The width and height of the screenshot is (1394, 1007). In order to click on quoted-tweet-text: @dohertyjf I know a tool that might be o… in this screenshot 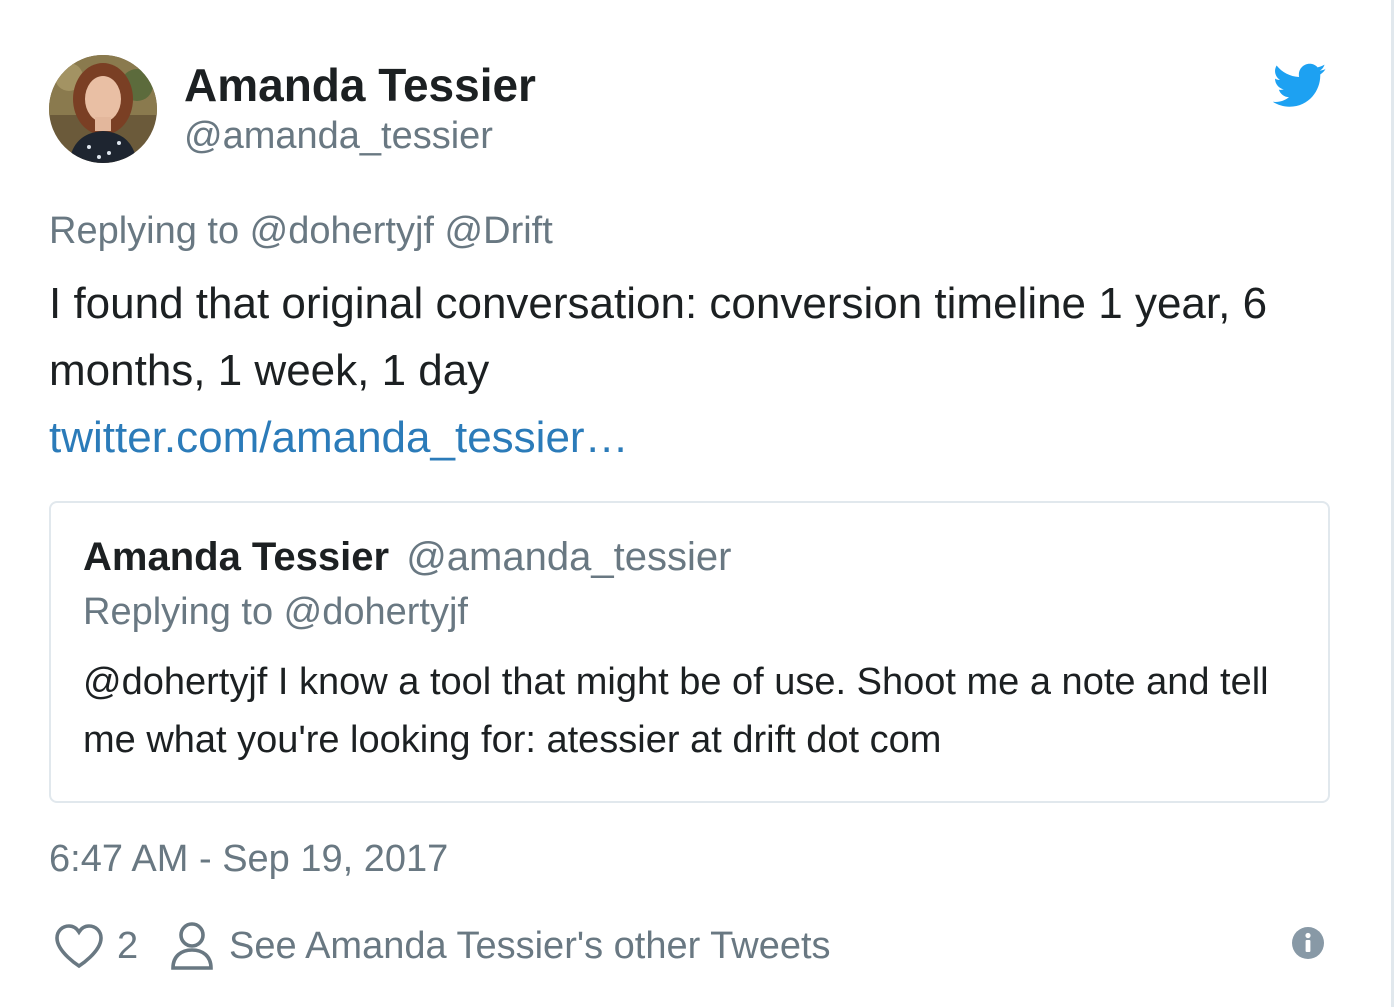, I will do `click(676, 711)`.